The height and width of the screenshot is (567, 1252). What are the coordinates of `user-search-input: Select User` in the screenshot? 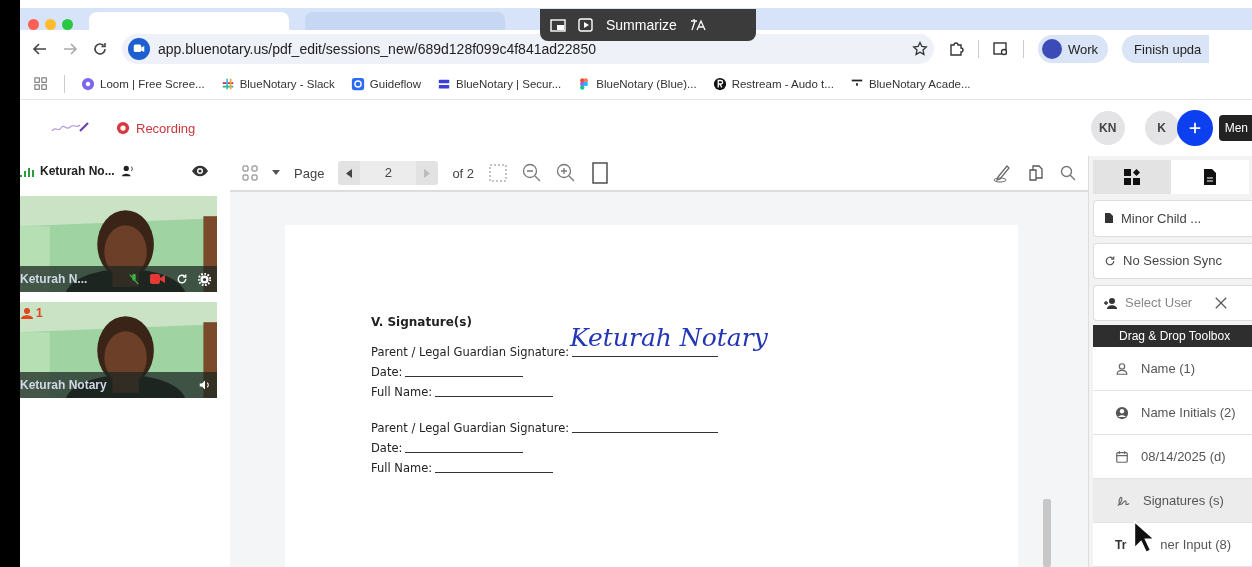 It's located at (1166, 303).